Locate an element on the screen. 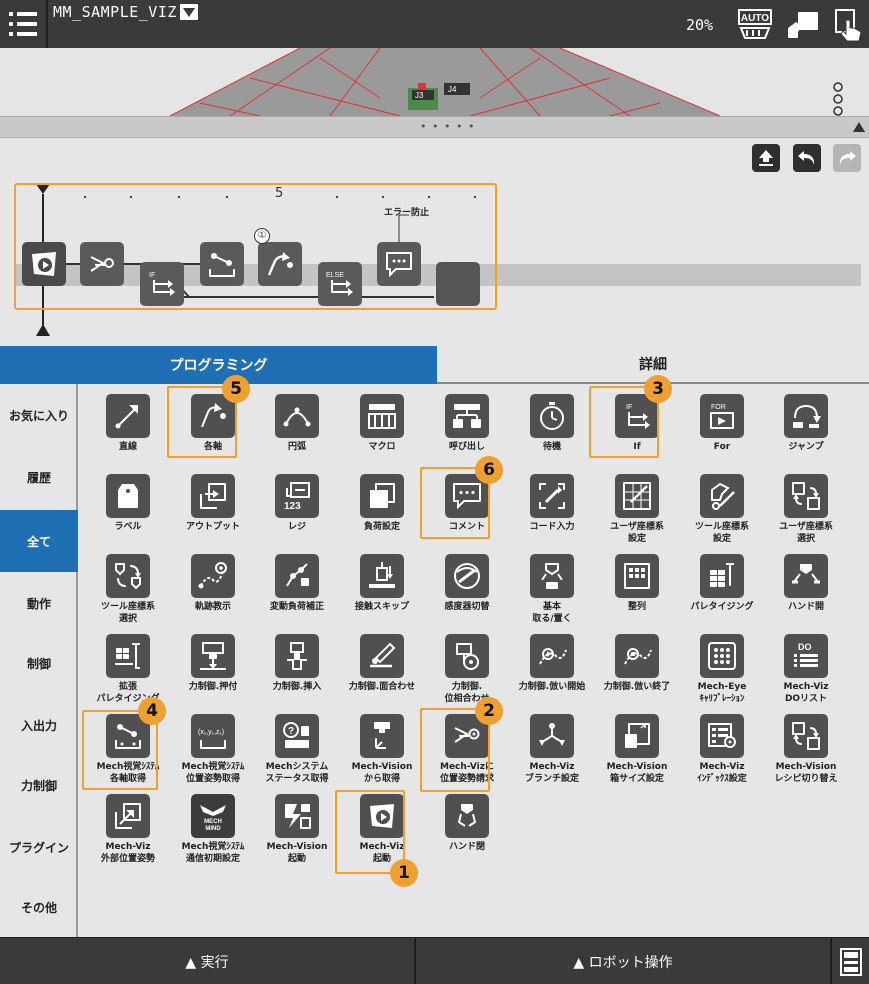 Image resolution: width=869 pixels, height=984 pixels. tool-frame-set-icon is located at coordinates (722, 496).